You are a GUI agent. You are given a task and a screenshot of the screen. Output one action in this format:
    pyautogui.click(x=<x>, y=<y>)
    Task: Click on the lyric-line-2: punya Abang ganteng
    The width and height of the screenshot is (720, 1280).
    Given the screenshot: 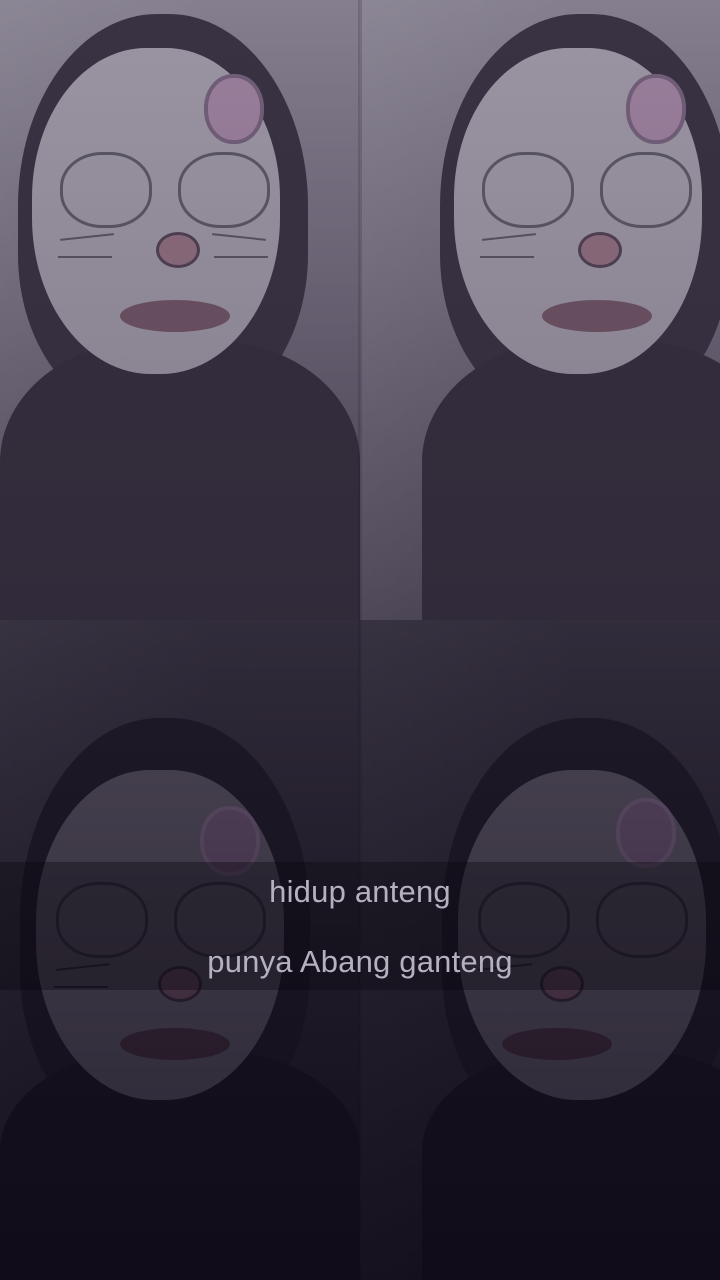 What is the action you would take?
    pyautogui.click(x=360, y=961)
    